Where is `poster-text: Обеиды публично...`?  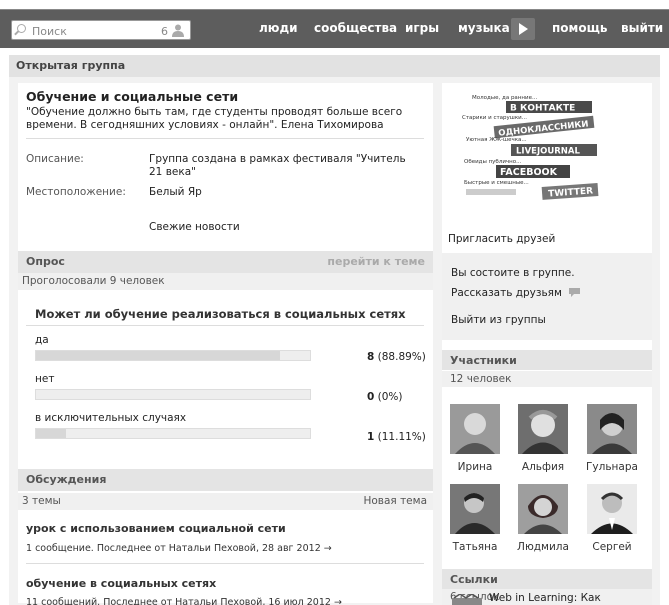
poster-text: Обеиды публично... is located at coordinates (493, 162).